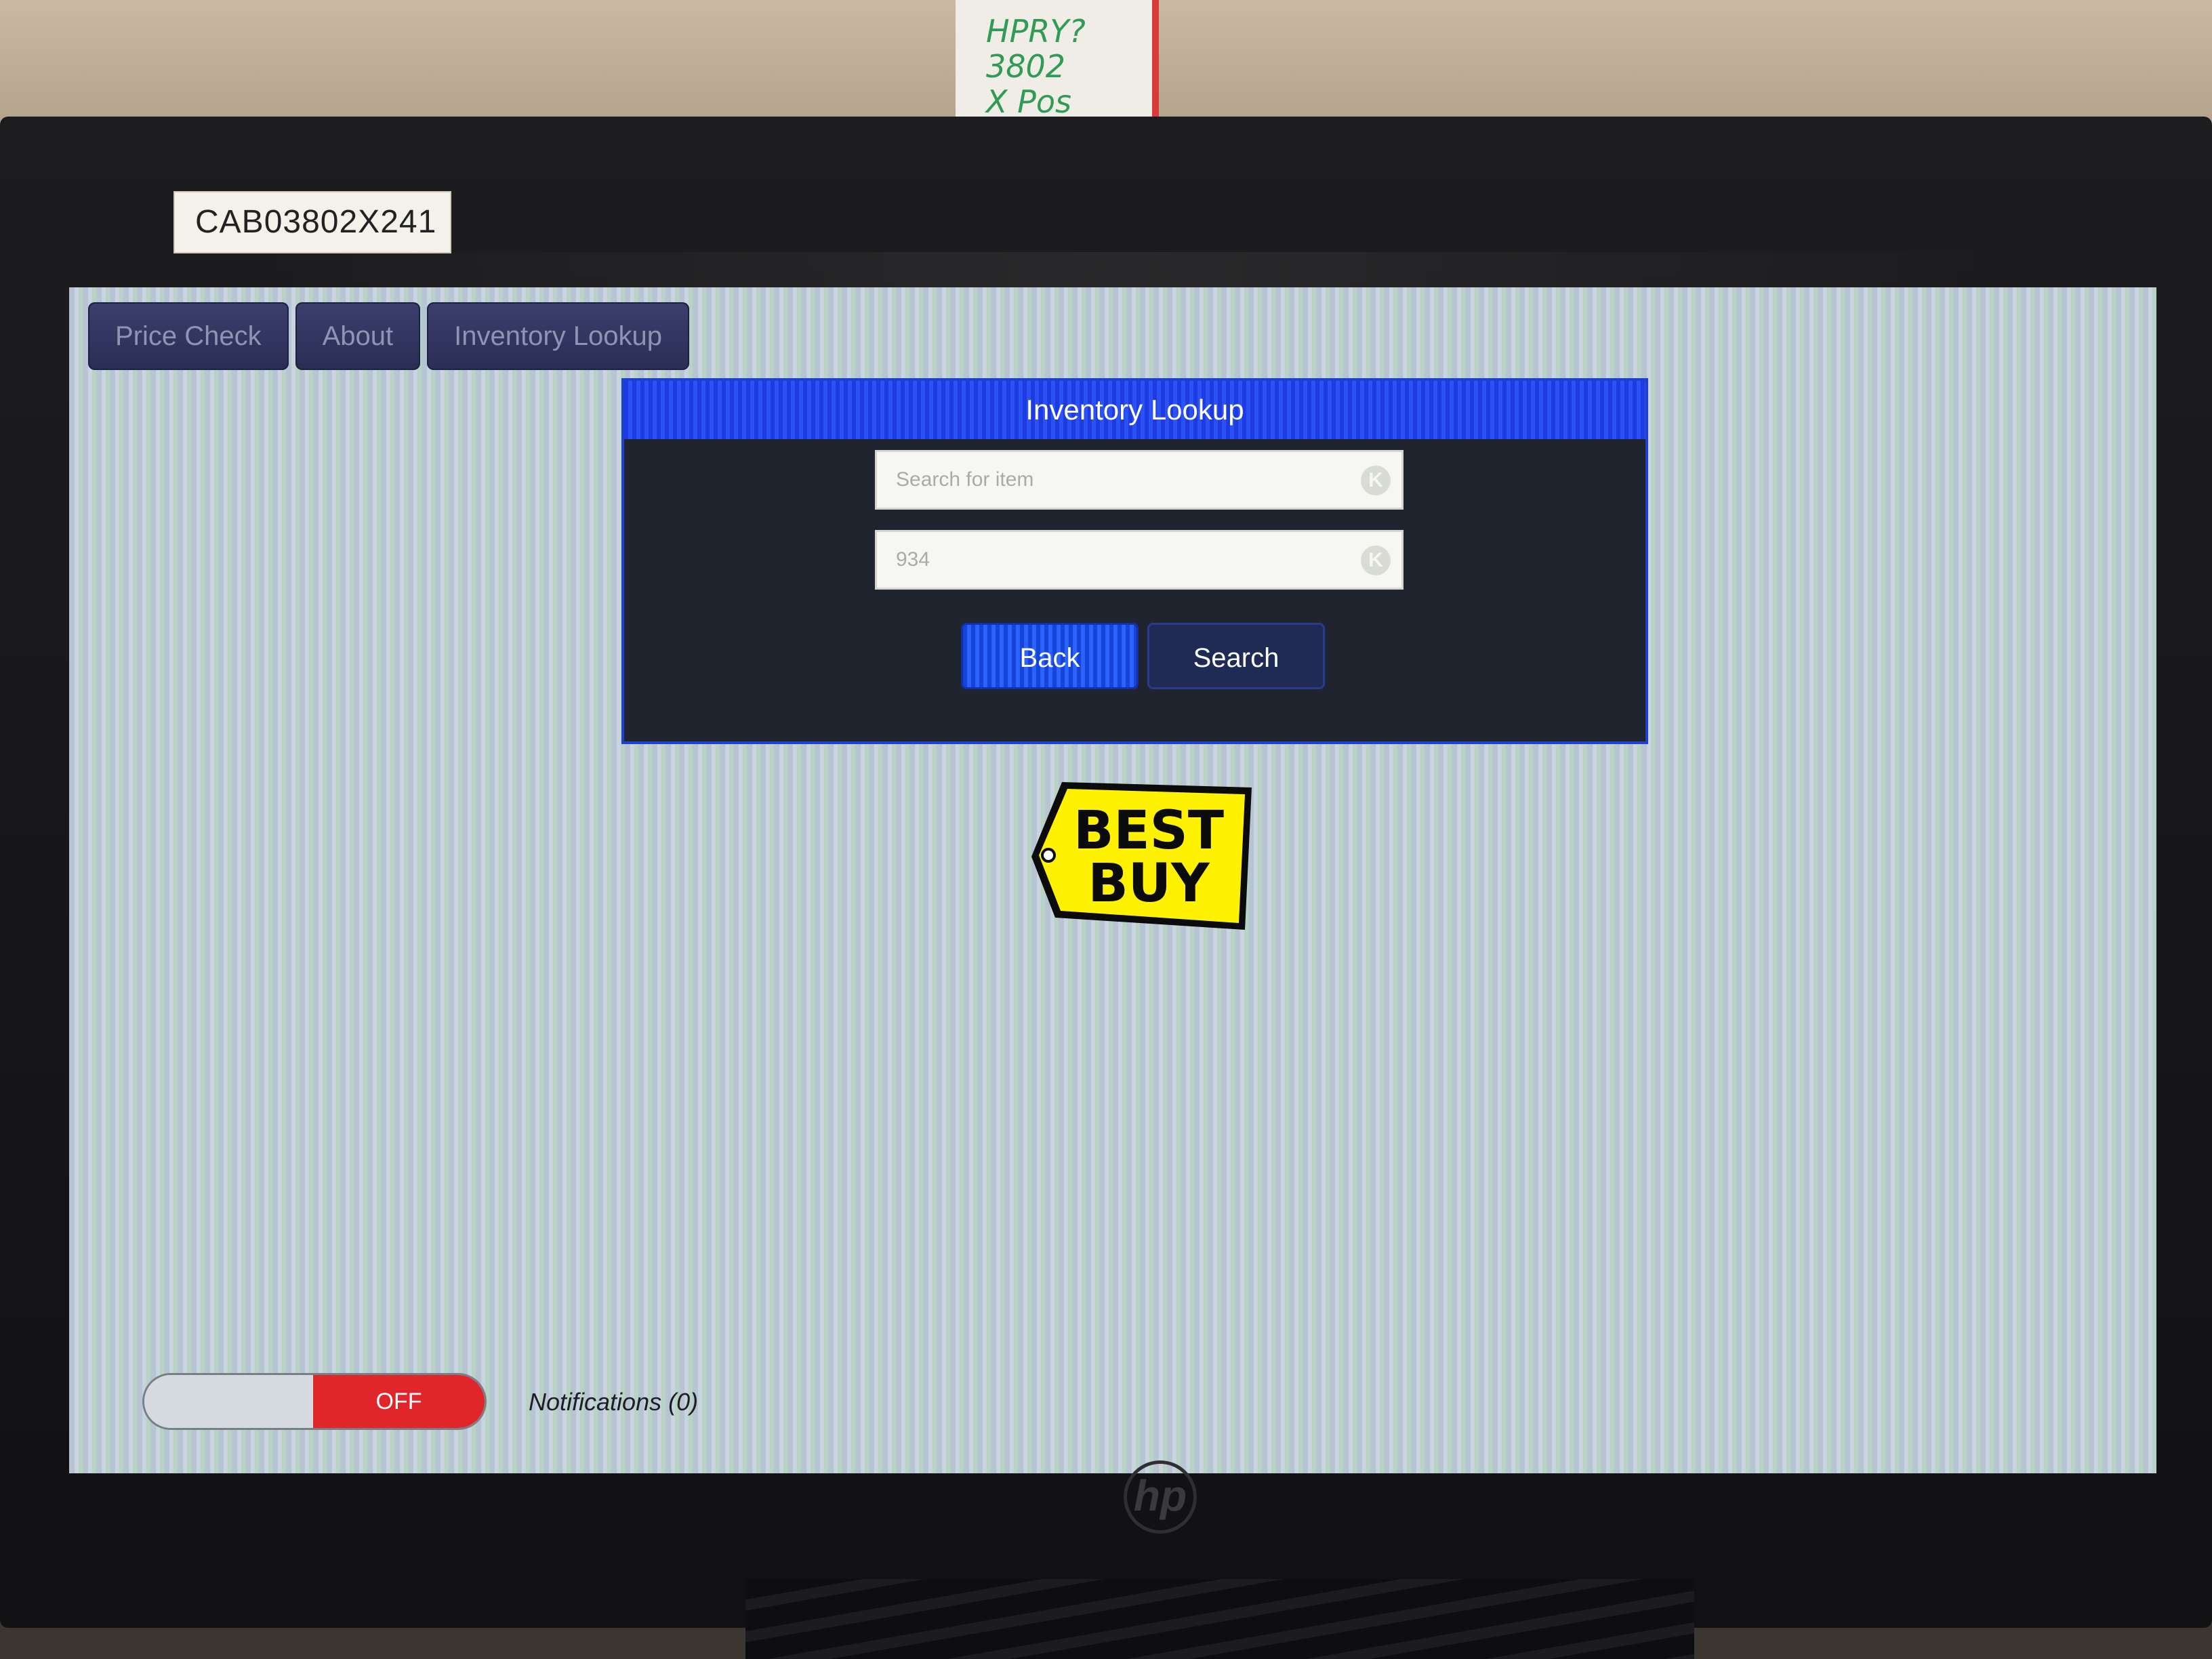 Image resolution: width=2212 pixels, height=1659 pixels. I want to click on store-number-placeholder: 934, so click(913, 559).